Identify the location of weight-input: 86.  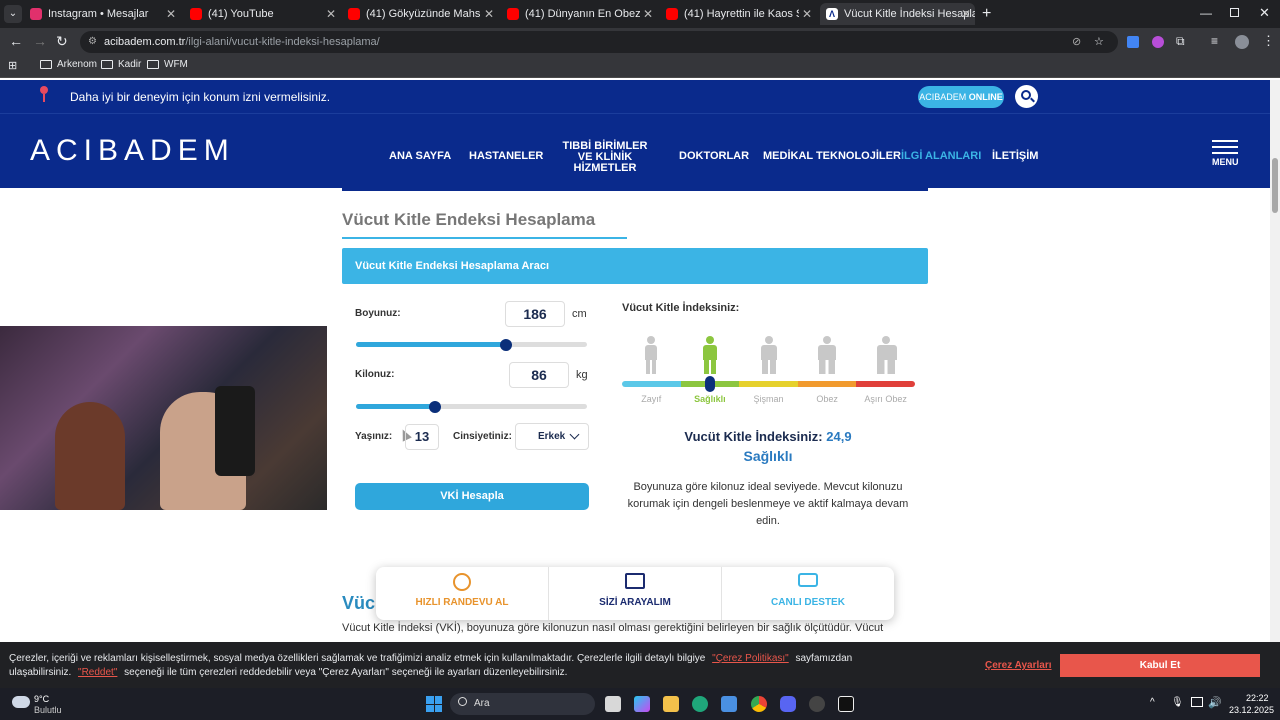
(539, 375).